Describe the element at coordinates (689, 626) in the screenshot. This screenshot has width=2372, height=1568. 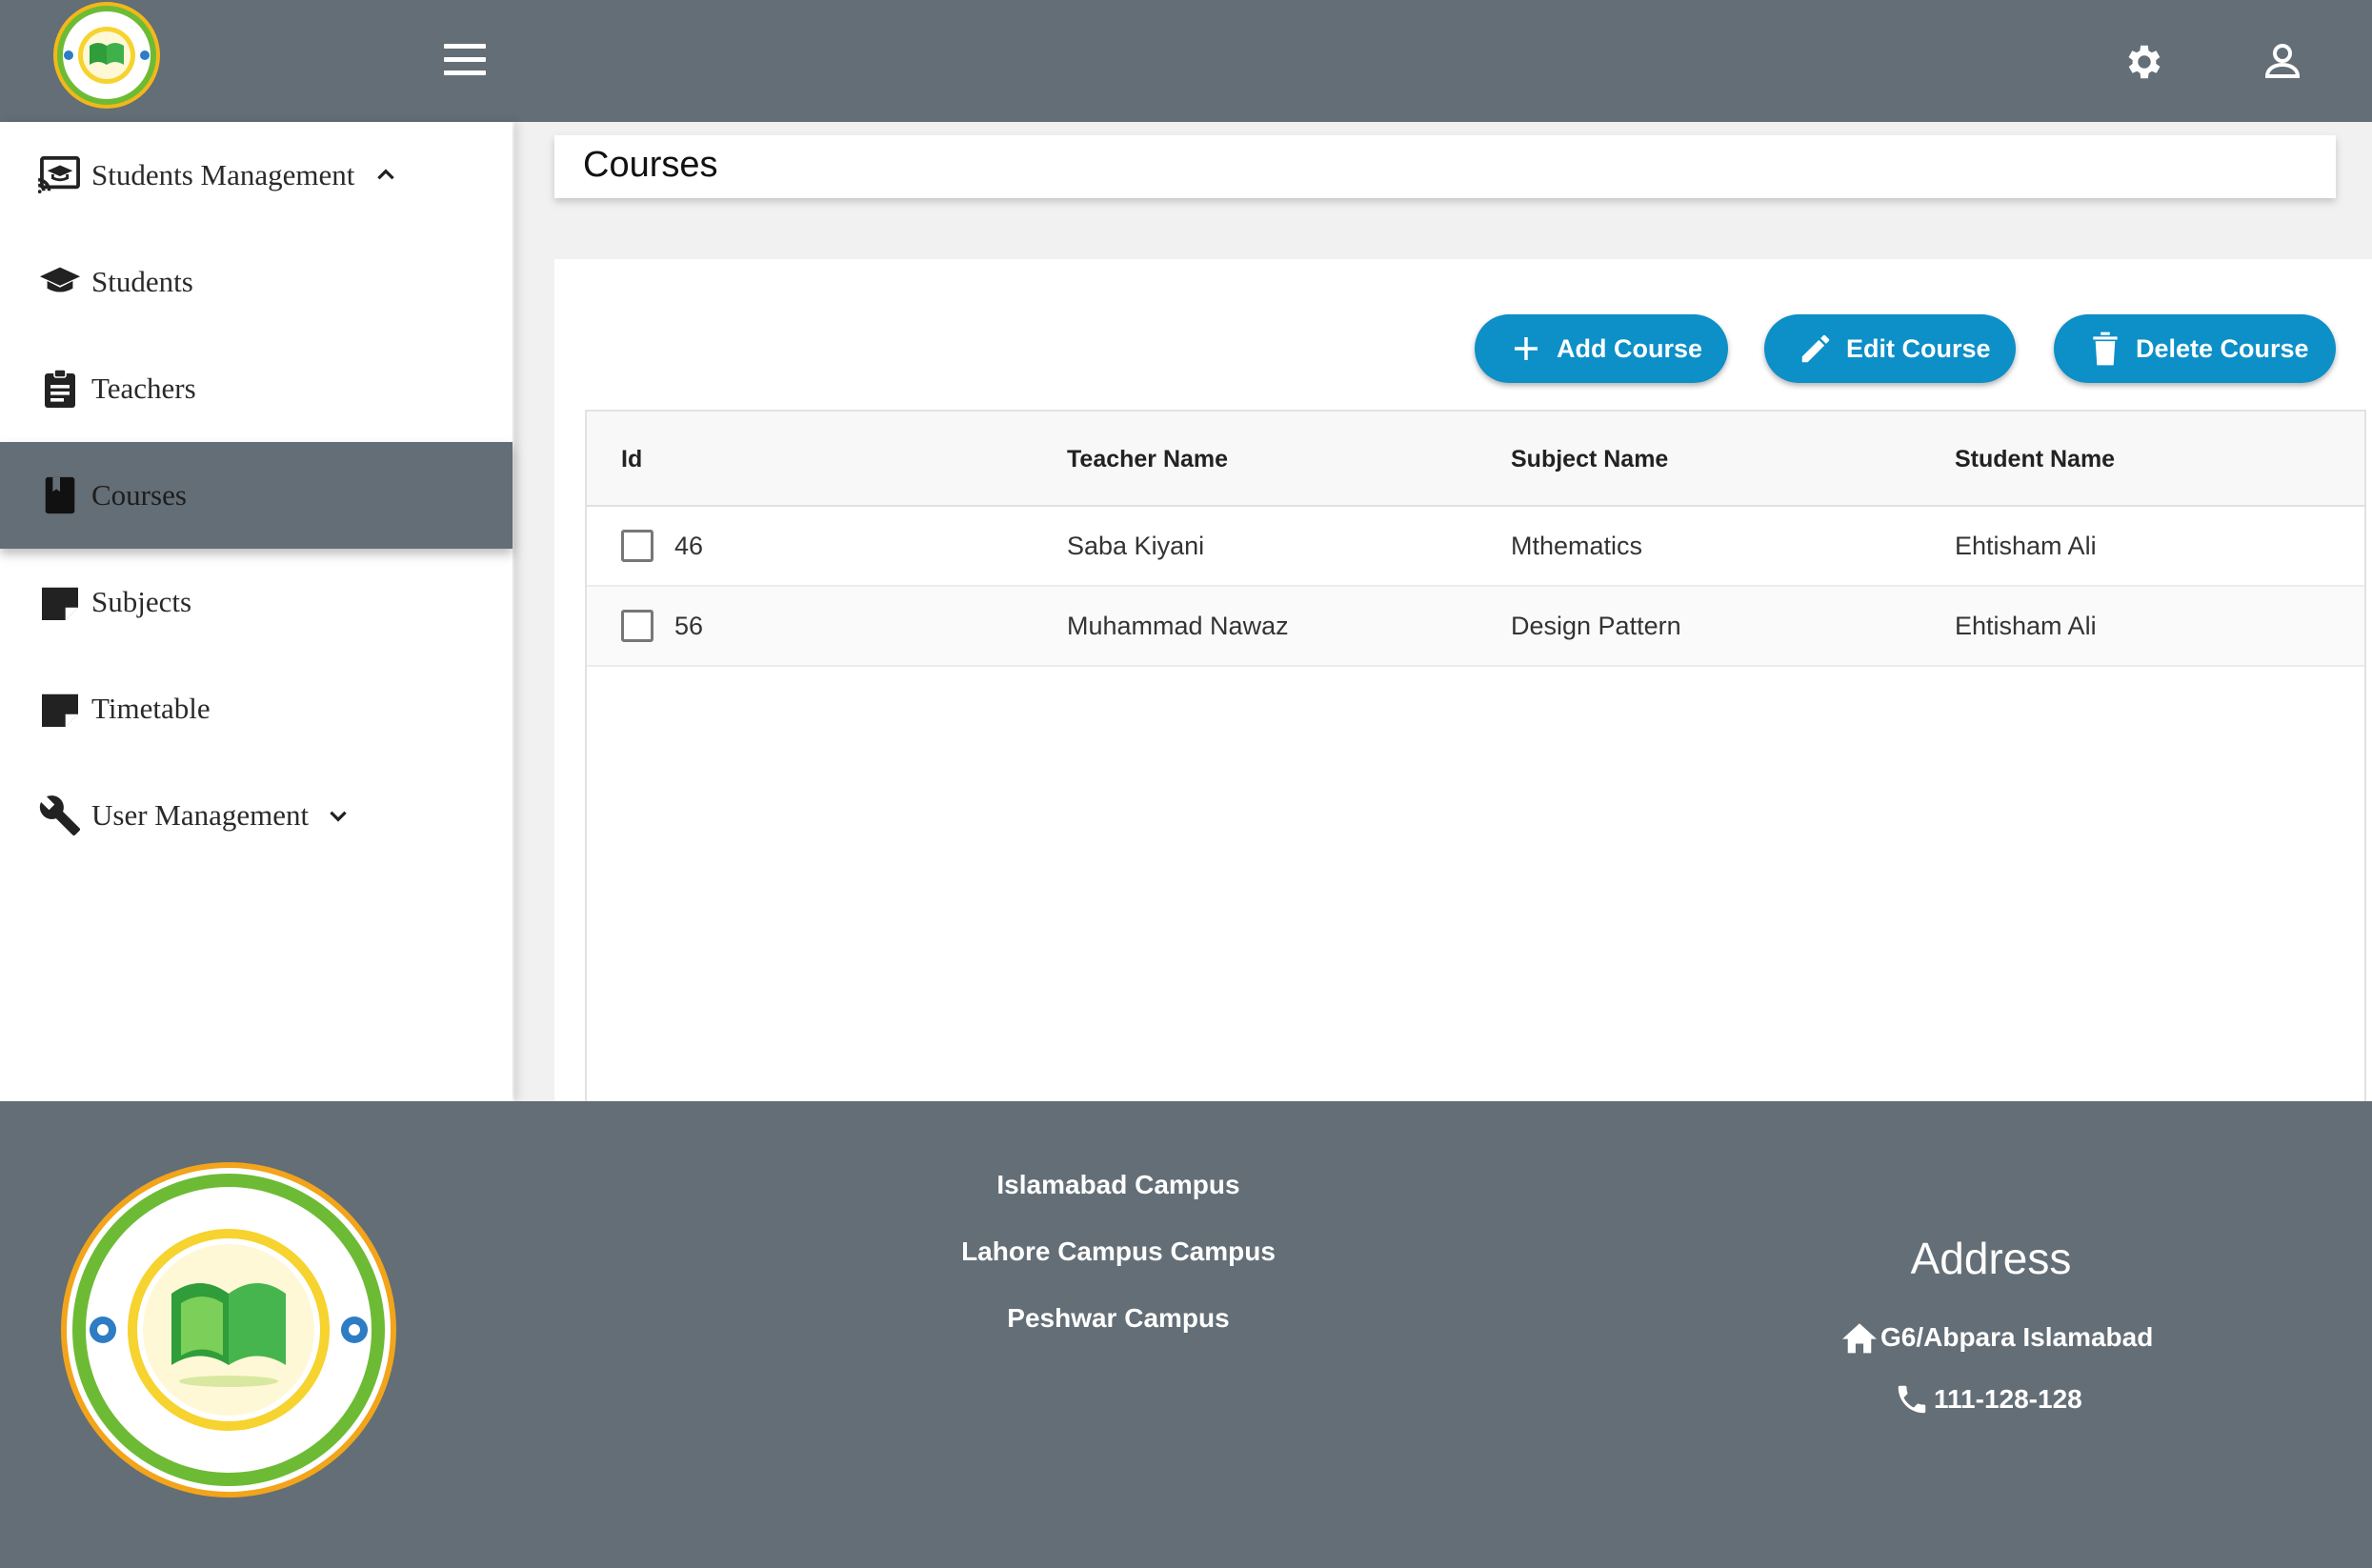
I see `cell-id: 56` at that location.